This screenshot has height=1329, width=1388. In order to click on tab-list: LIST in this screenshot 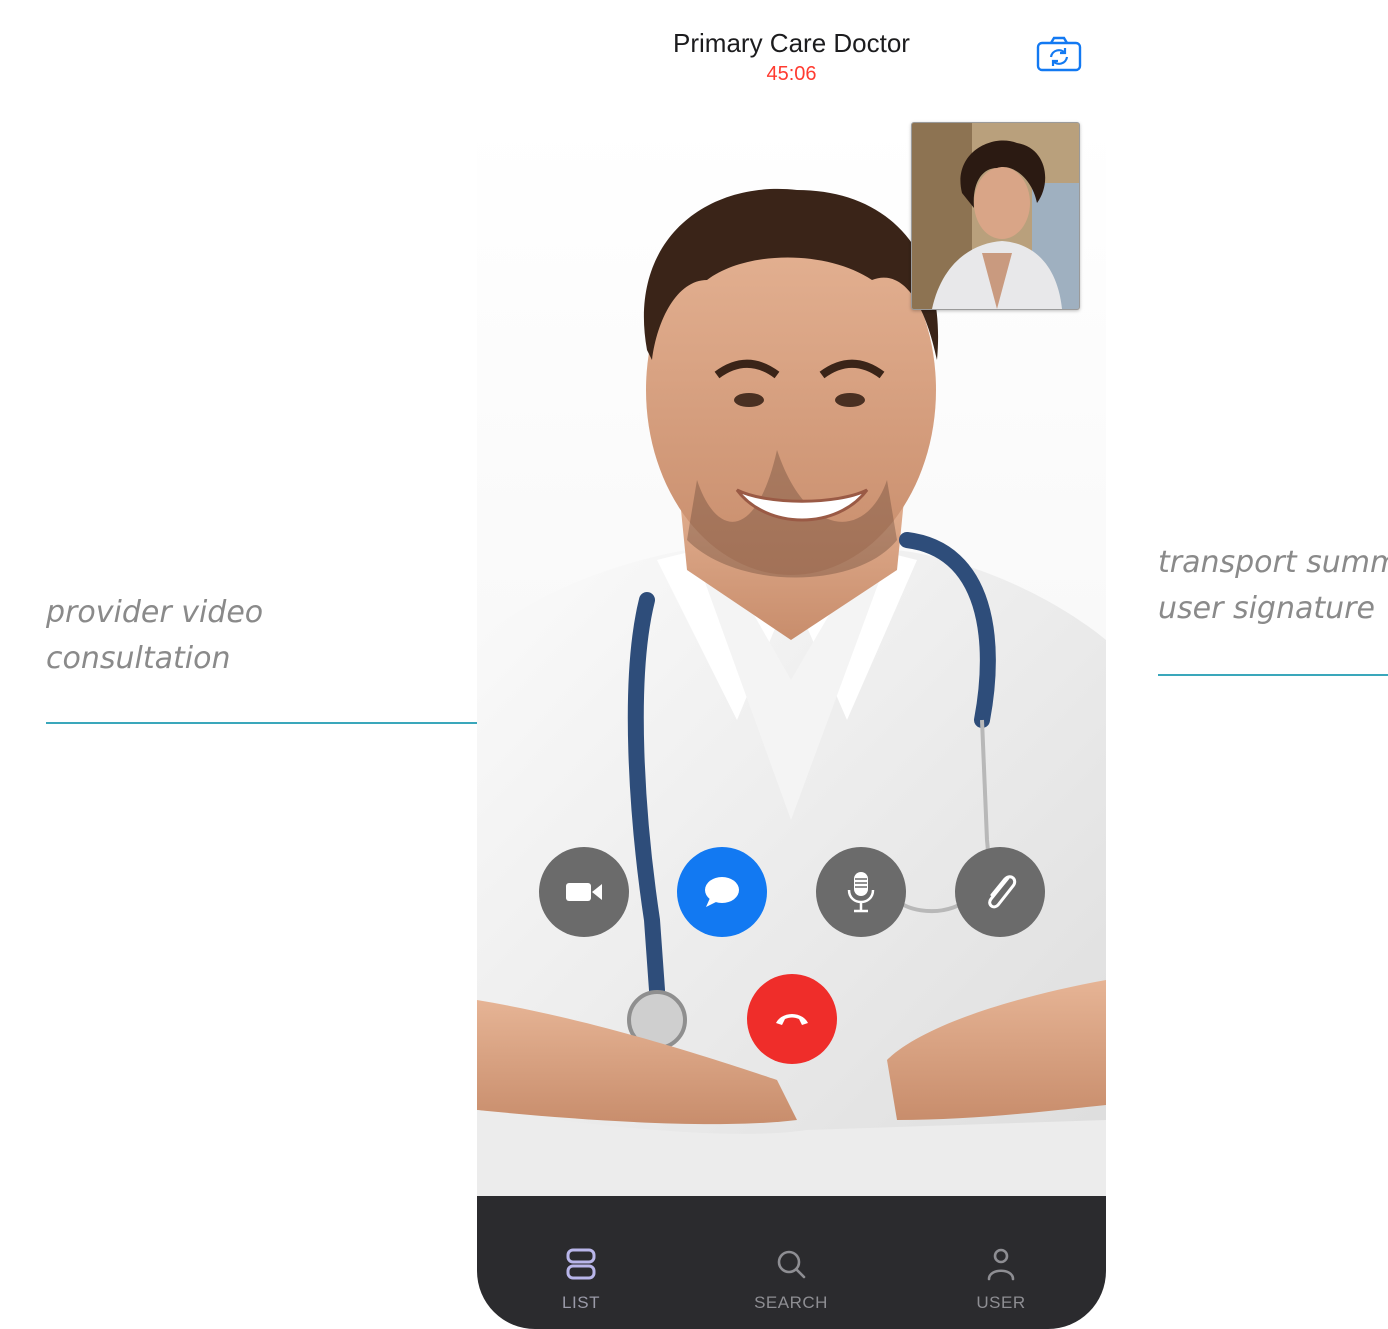, I will do `click(581, 1262)`.